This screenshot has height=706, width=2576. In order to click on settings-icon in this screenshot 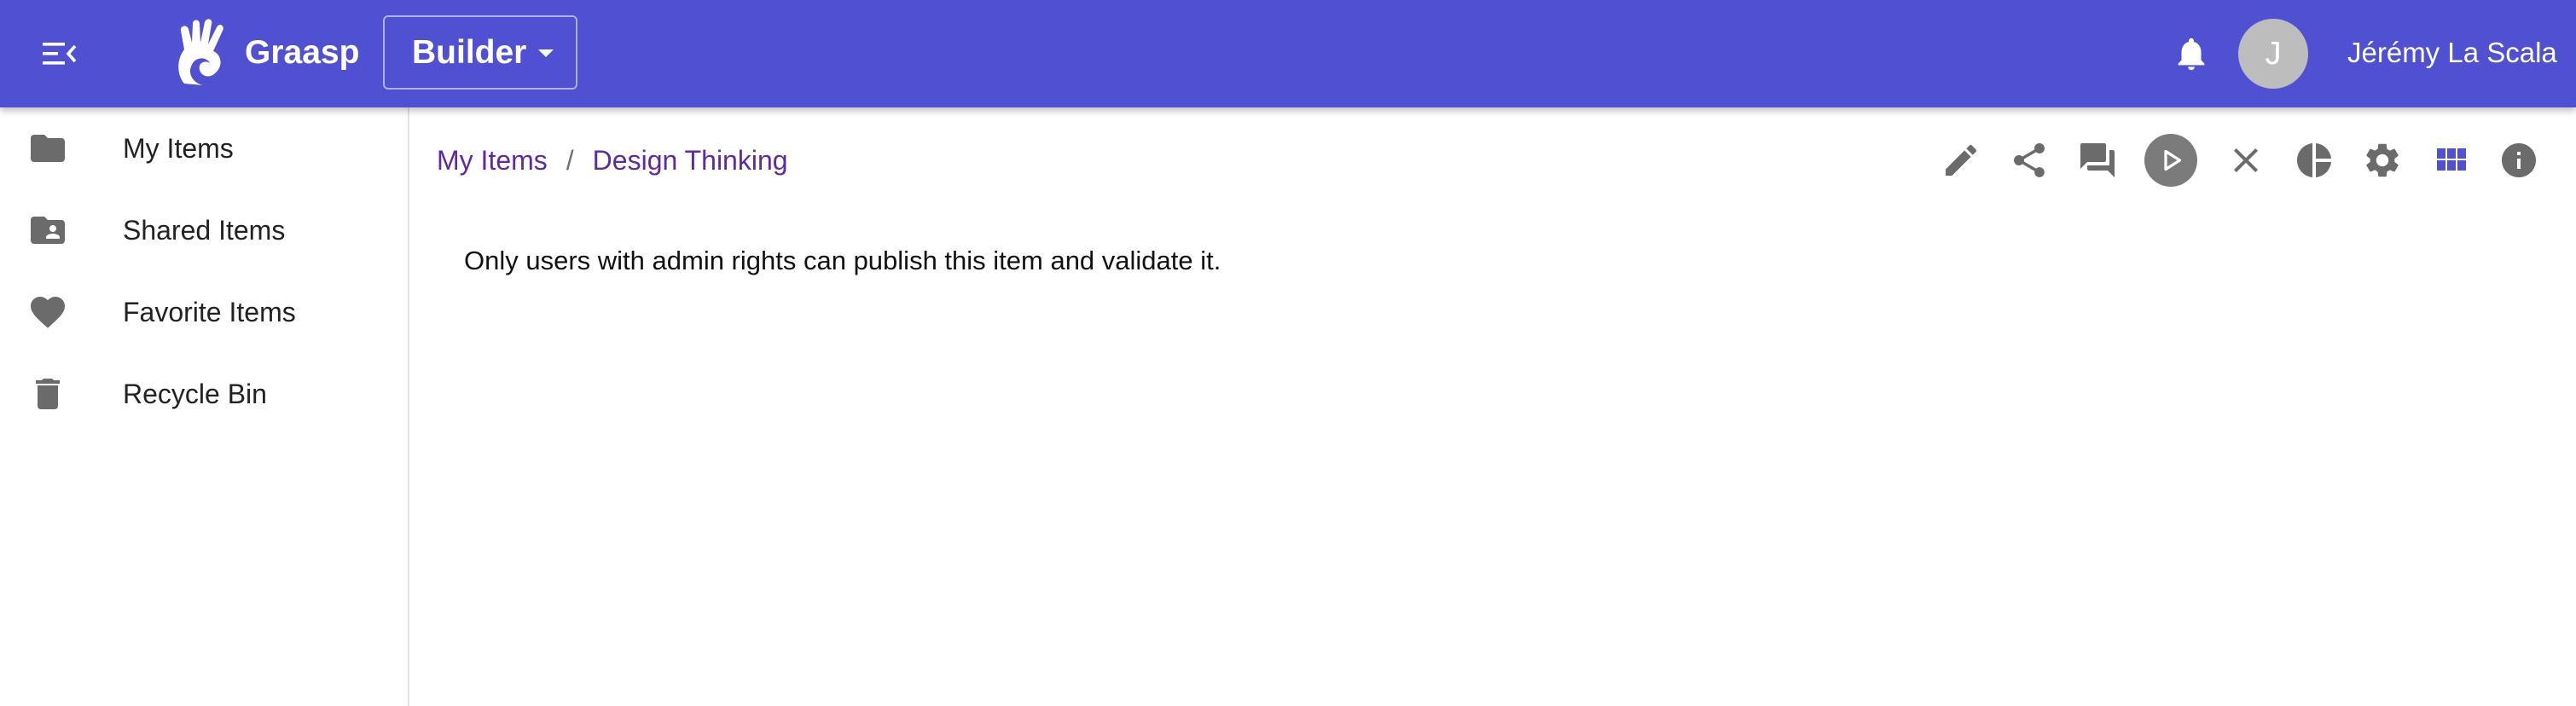, I will do `click(2382, 160)`.